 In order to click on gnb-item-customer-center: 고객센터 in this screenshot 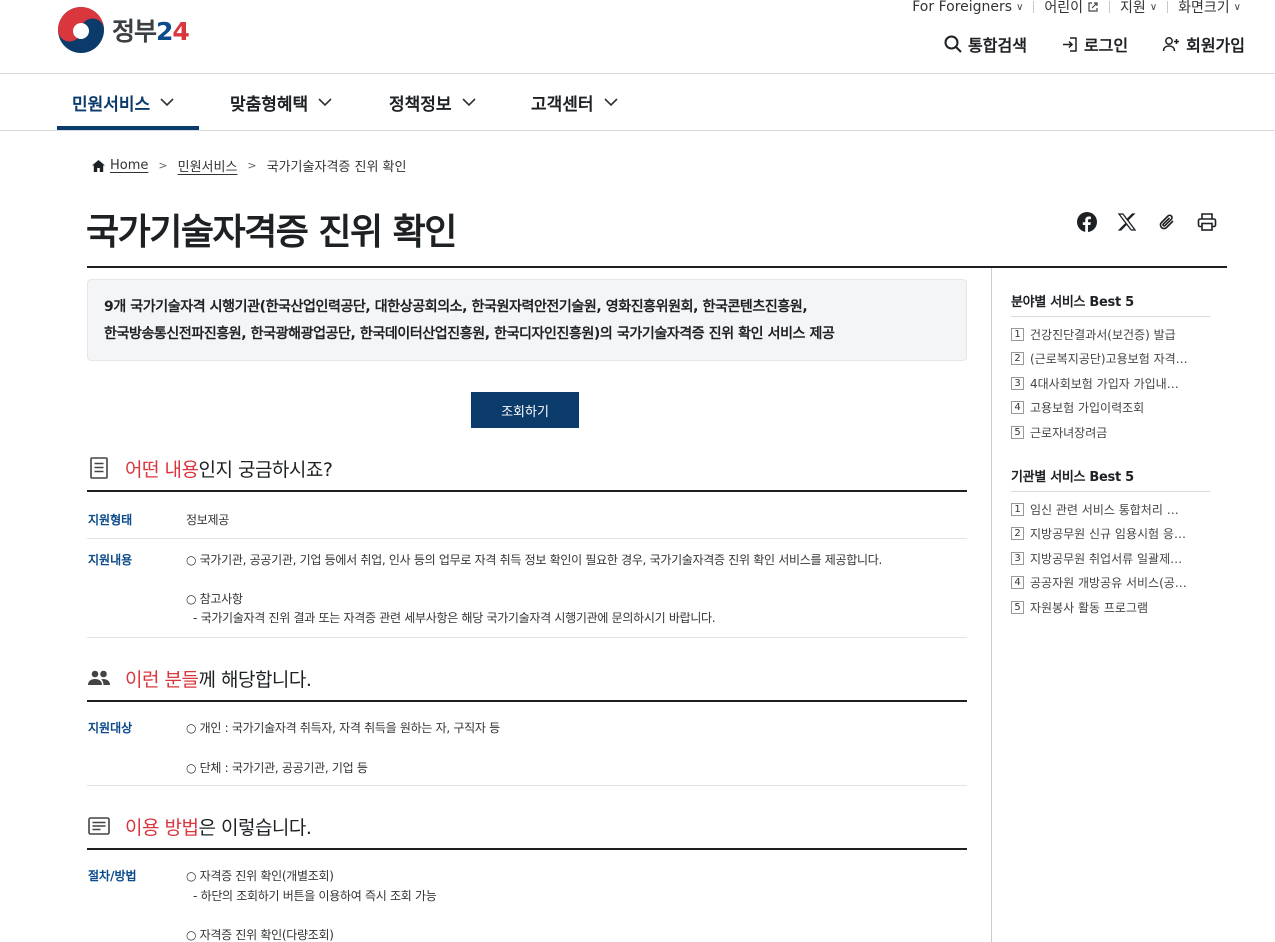, I will do `click(574, 102)`.